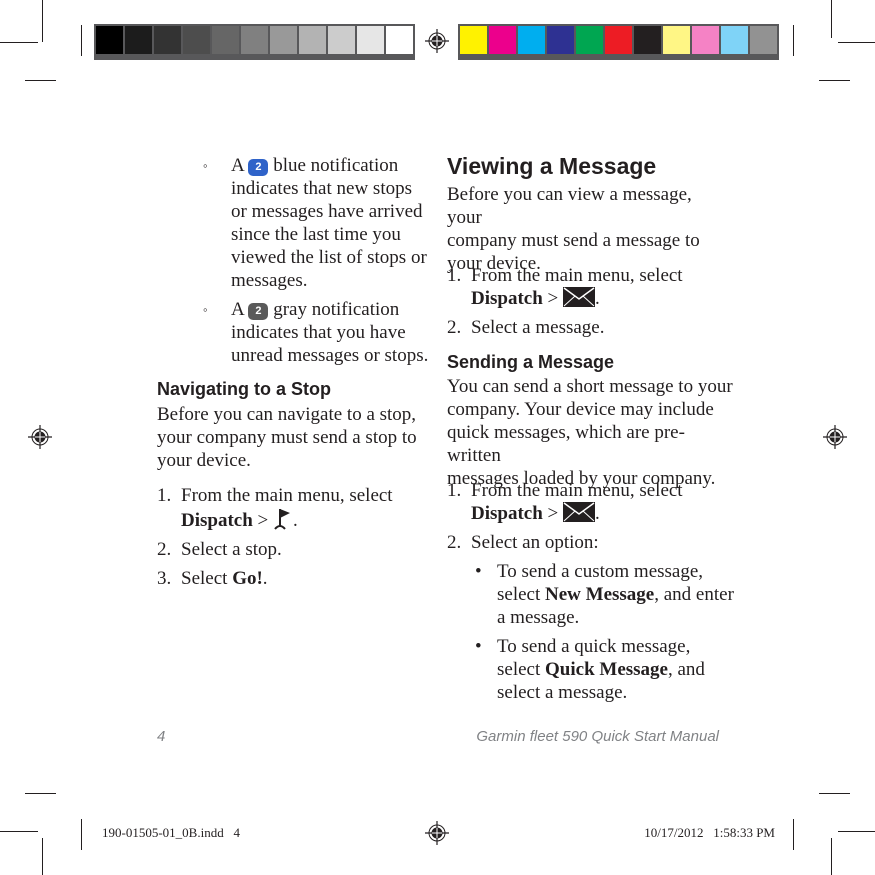  Describe the element at coordinates (231, 549) in the screenshot. I see `text: Select a stop.` at that location.